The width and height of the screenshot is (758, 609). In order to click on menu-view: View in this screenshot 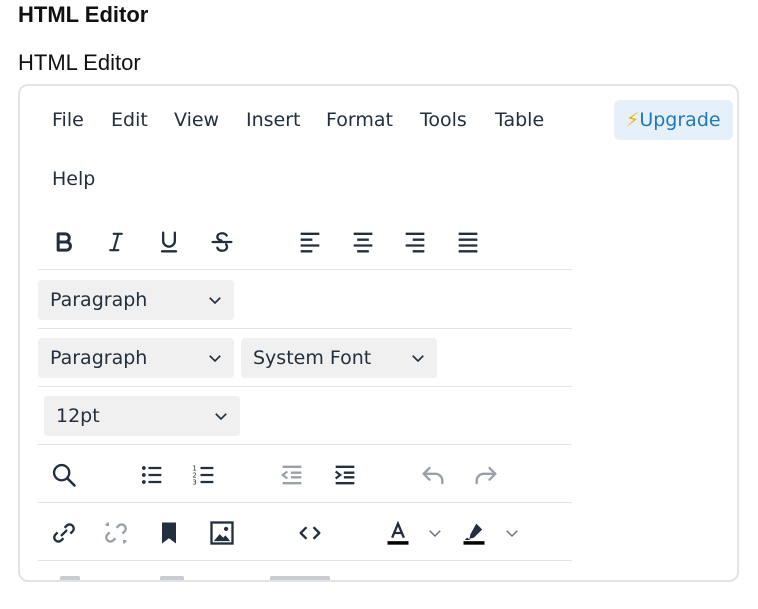, I will do `click(196, 120)`.